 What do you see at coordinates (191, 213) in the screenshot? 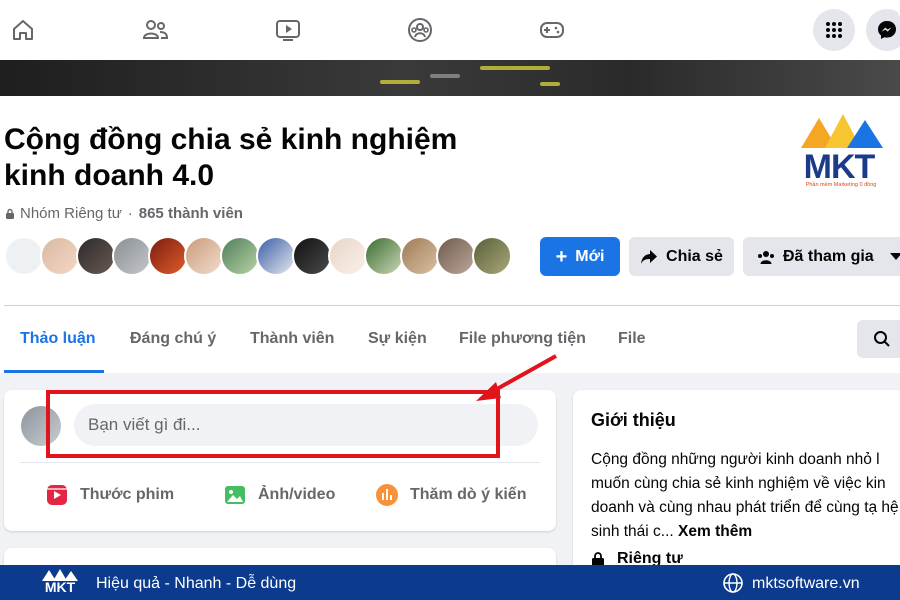
I see `member-count: 865 thành viên` at bounding box center [191, 213].